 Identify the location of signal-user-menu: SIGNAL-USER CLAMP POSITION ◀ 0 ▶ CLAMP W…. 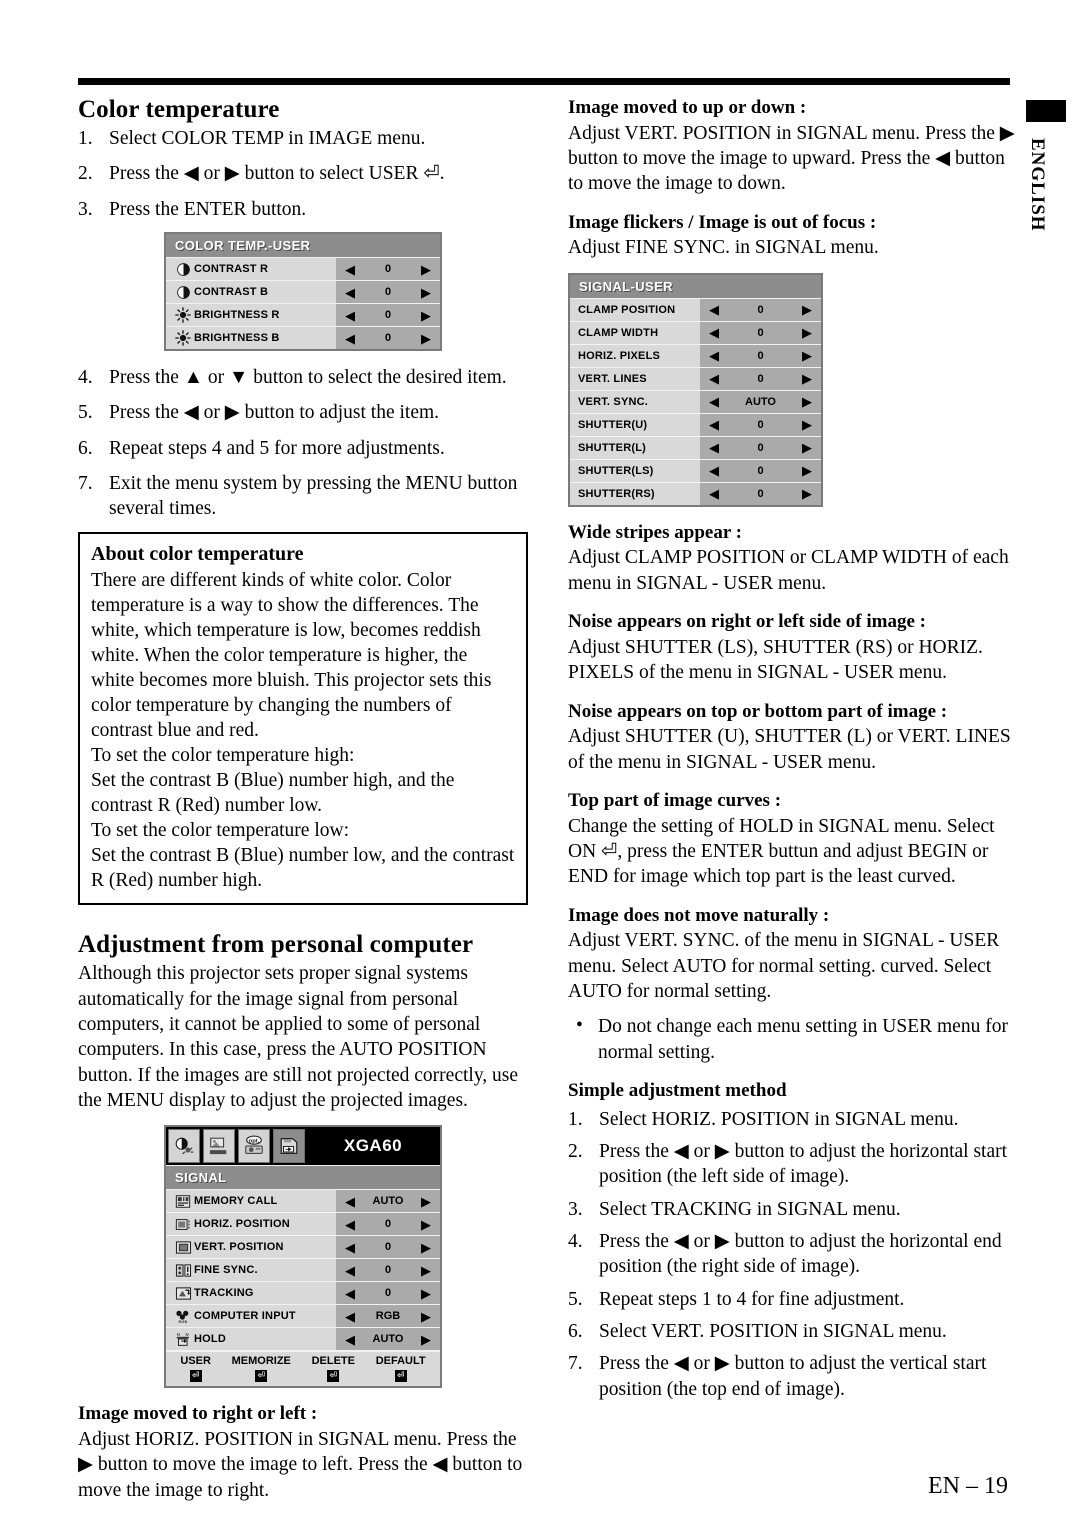
(695, 389).